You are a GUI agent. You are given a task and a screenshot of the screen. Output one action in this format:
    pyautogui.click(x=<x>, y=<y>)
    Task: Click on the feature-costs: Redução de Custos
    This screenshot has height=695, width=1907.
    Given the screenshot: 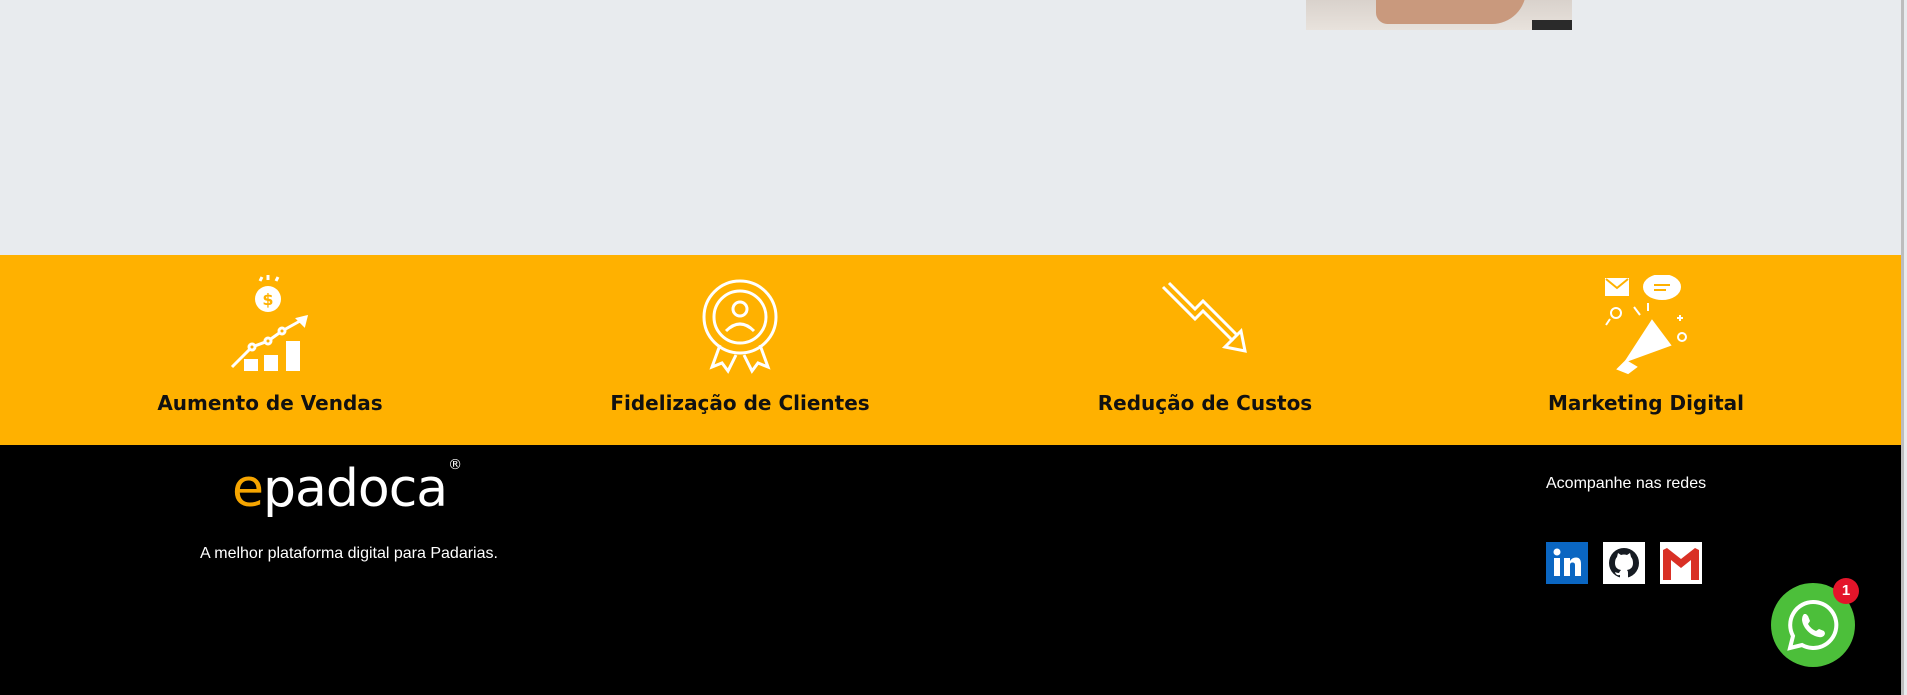 What is the action you would take?
    pyautogui.click(x=1205, y=345)
    